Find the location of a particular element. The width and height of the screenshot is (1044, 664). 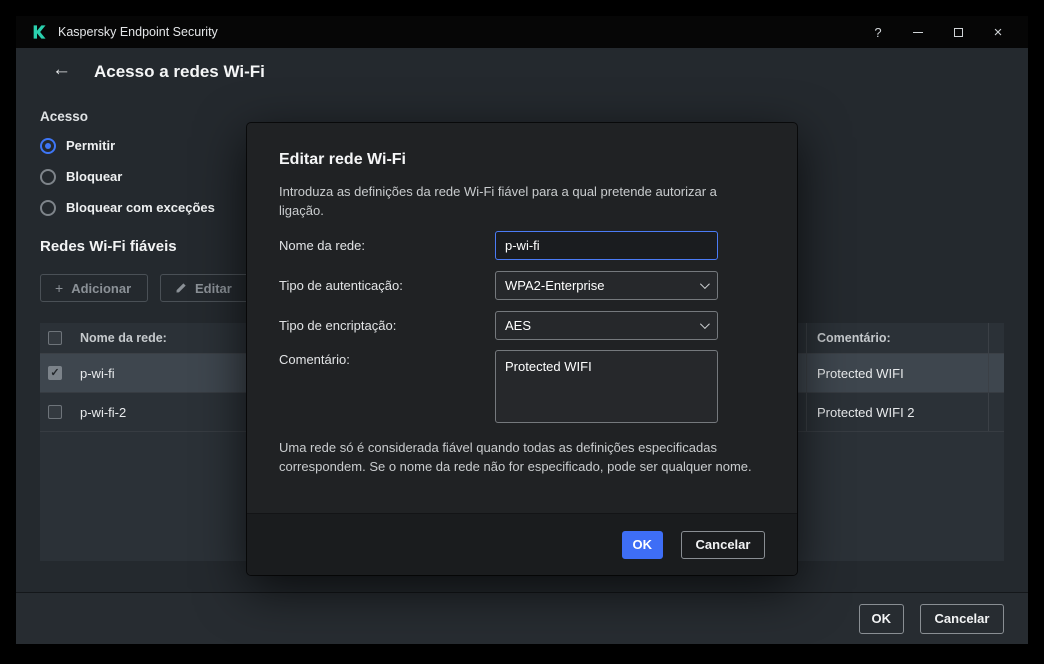

row-check-cell is located at coordinates (56, 412).